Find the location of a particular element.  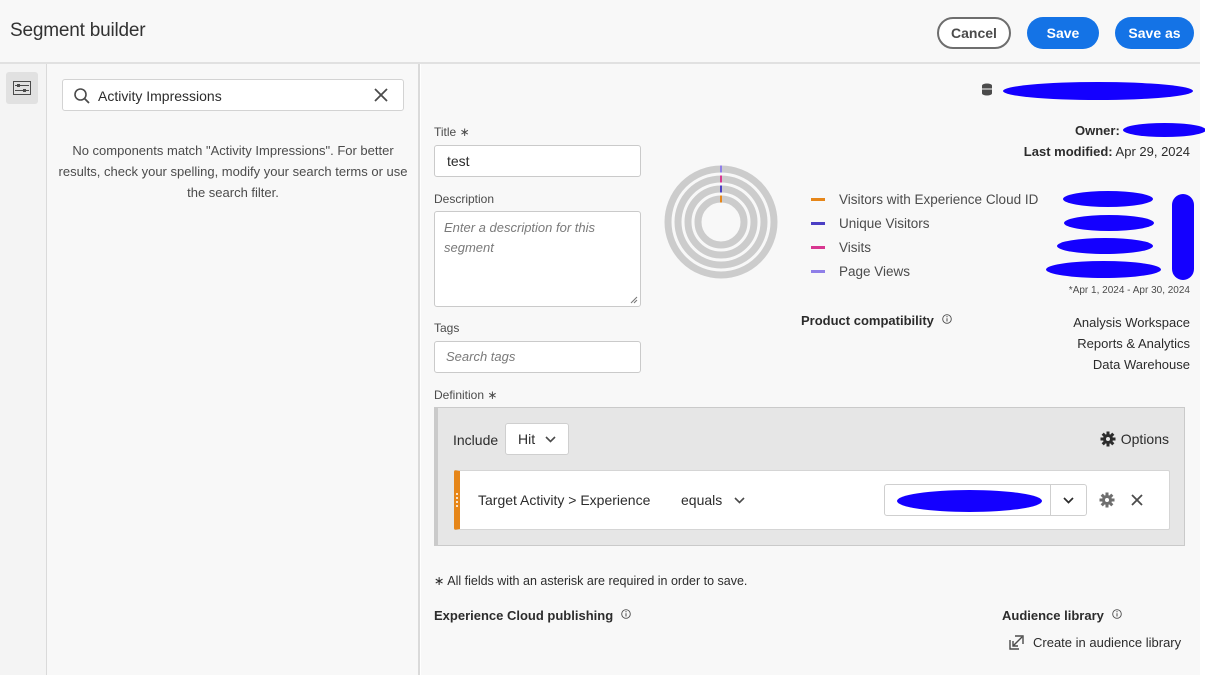

product-item: Analysis Workspace is located at coordinates (1131, 322).